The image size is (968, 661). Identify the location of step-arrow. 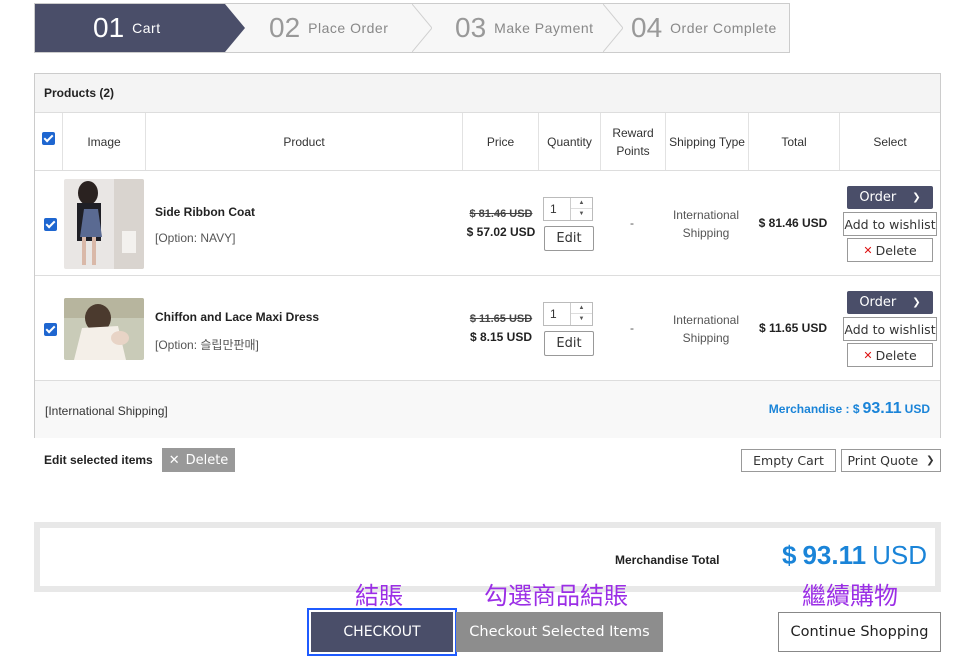
(235, 28).